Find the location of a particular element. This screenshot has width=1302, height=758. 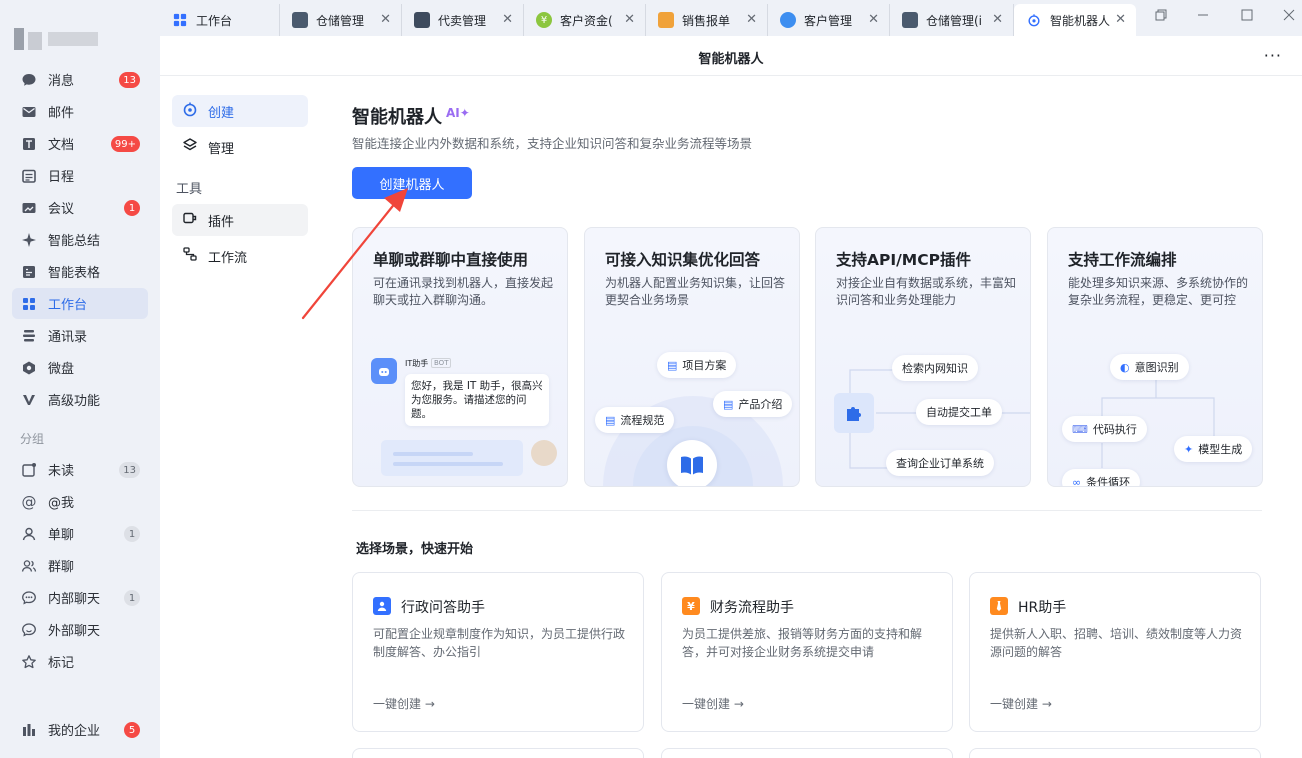

sidebar-item-advanced: 高级功能 is located at coordinates (80, 399).